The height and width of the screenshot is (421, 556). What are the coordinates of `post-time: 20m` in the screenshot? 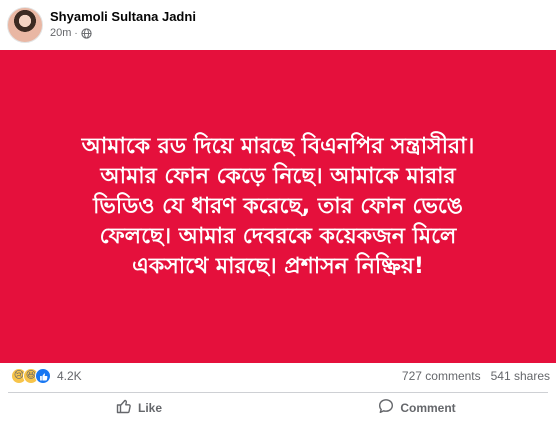 It's located at (60, 33).